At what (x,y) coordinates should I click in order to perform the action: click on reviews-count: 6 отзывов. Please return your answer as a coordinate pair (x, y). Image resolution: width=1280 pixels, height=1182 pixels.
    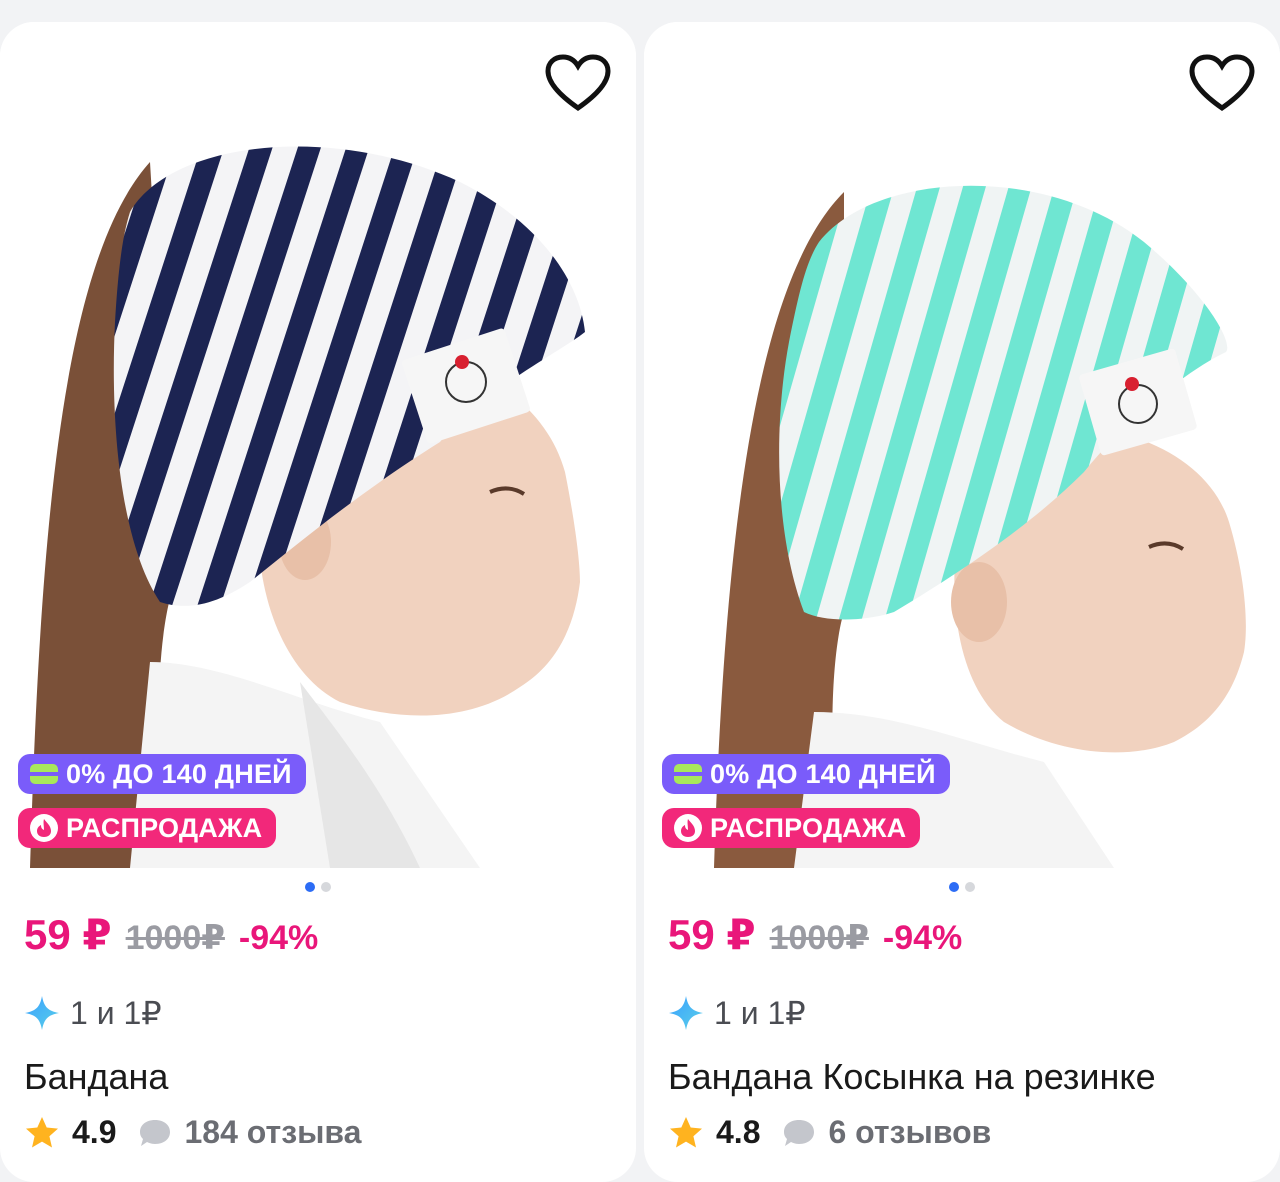
    Looking at the image, I should click on (909, 1132).